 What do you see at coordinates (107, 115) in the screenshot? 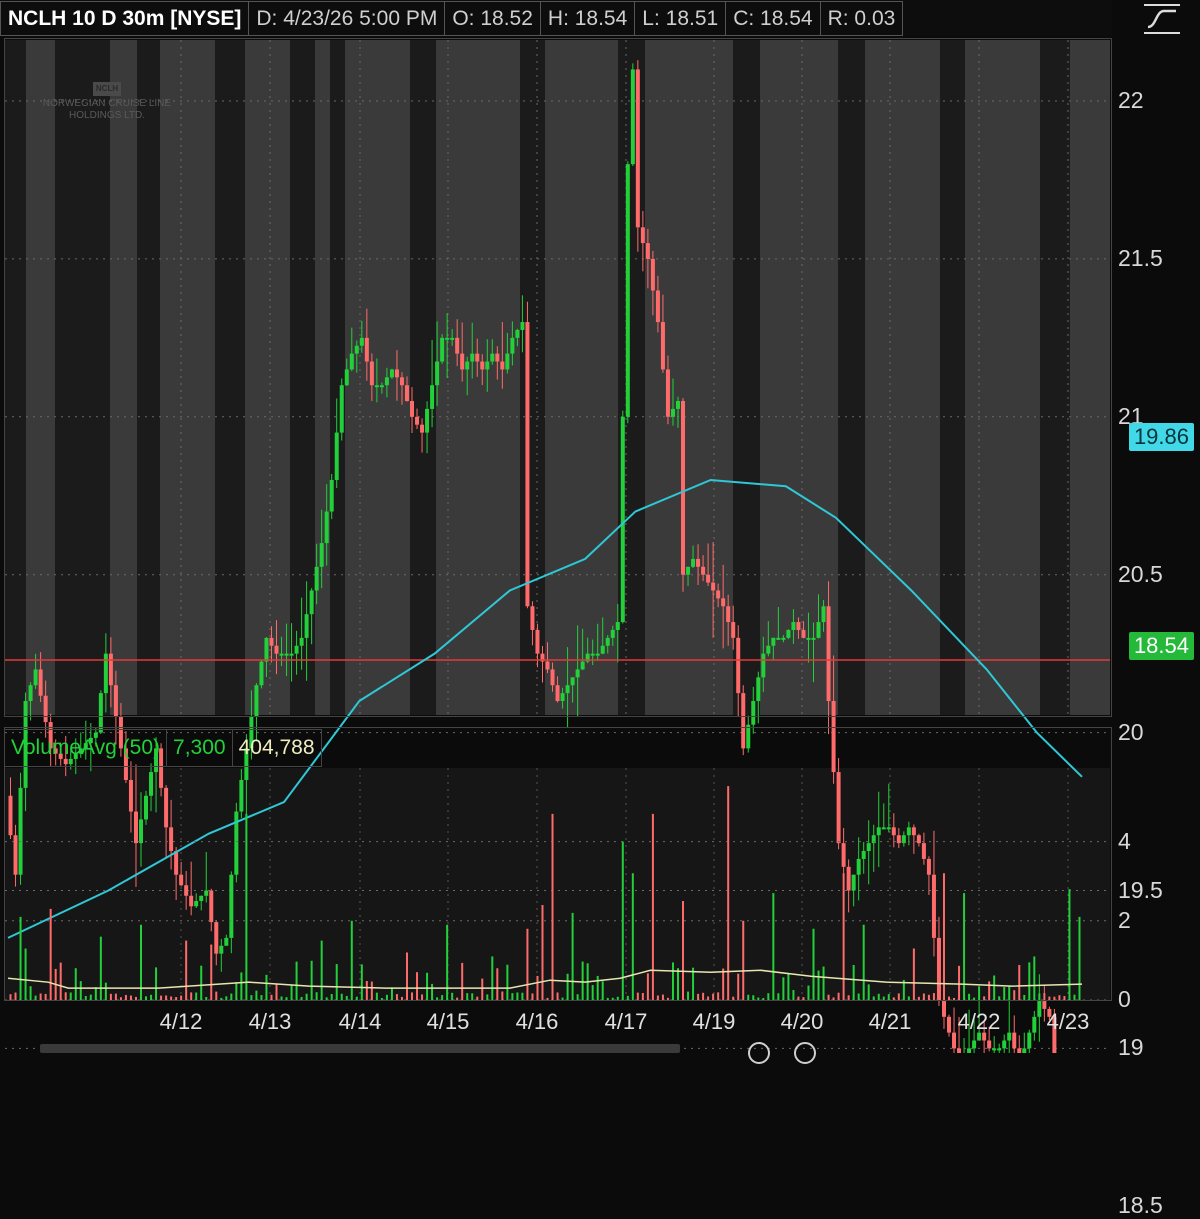
I see `watermark-line-2: HOLDINGS LTD.` at bounding box center [107, 115].